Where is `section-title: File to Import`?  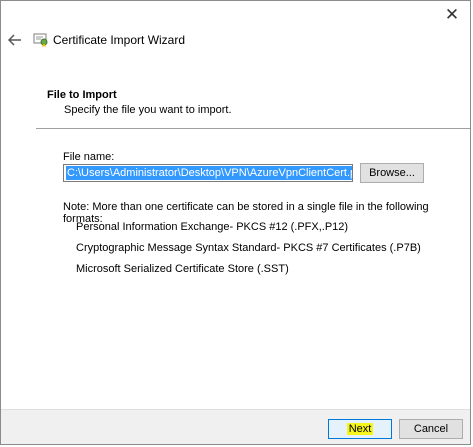 section-title: File to Import is located at coordinates (82, 95).